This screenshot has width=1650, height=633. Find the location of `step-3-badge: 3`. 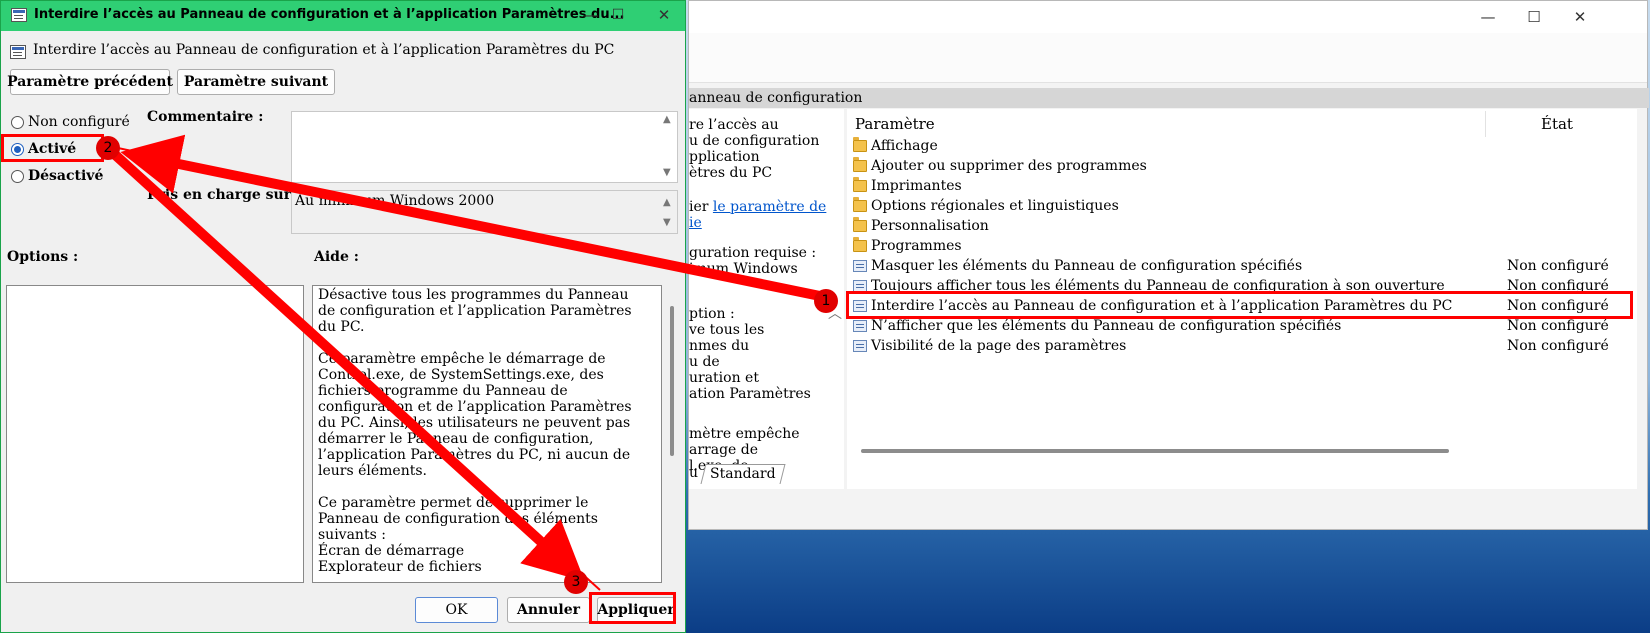

step-3-badge: 3 is located at coordinates (576, 582).